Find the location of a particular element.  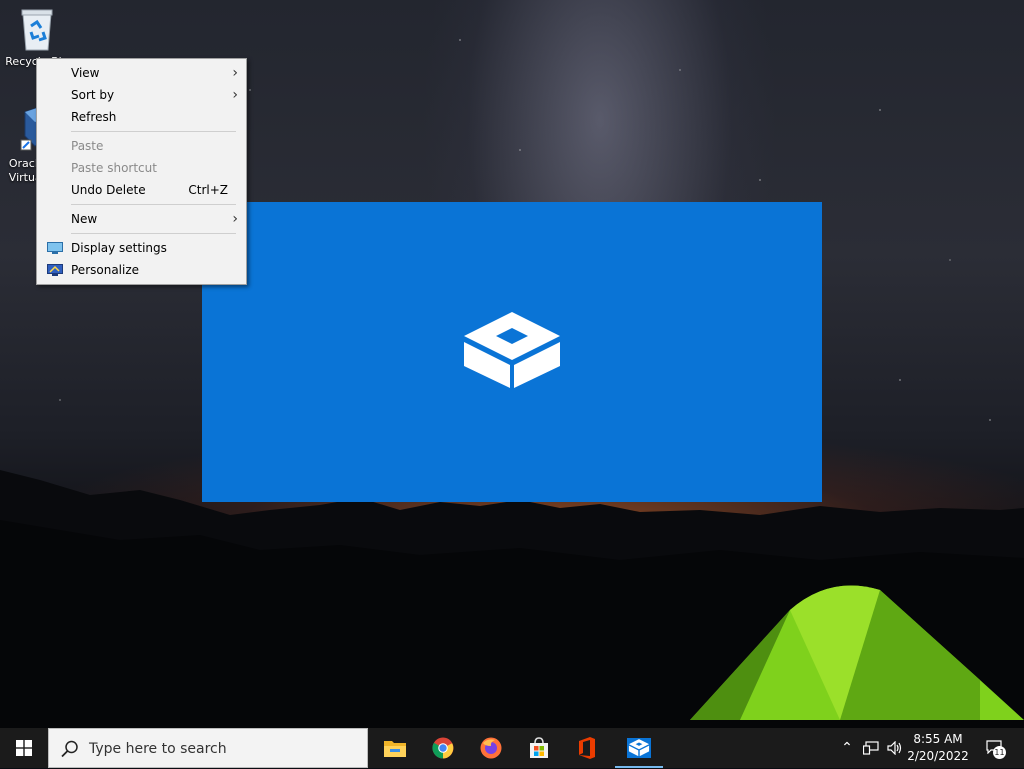

taskbar-app-chrome is located at coordinates (443, 748).